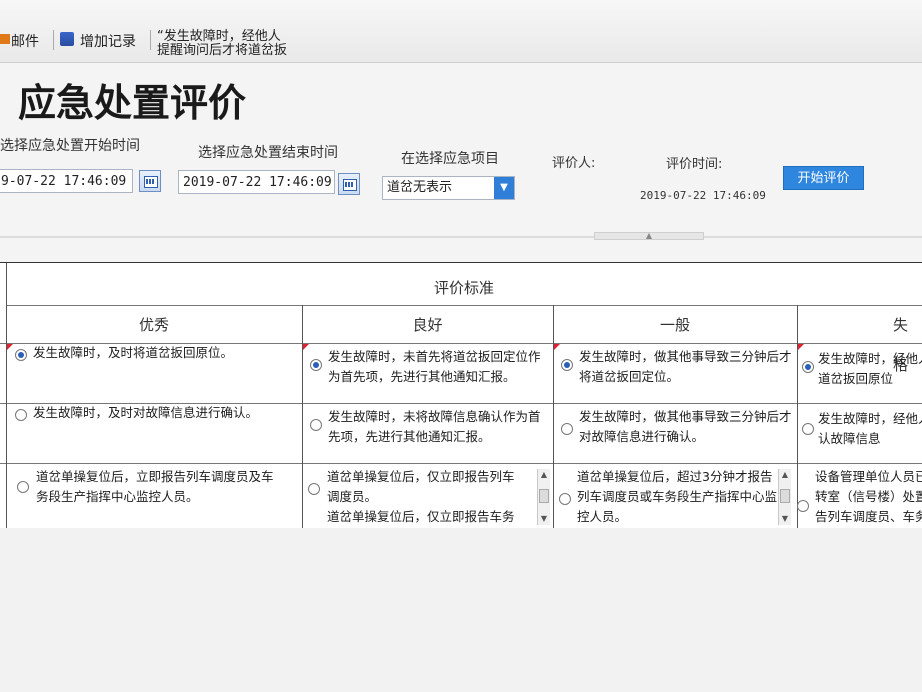 The height and width of the screenshot is (692, 922). I want to click on criterion-cell: 道岔单操复位后，仅立即报告列车 调度员。 道岔单操复位后，仅立即报告车务, so click(431, 497).